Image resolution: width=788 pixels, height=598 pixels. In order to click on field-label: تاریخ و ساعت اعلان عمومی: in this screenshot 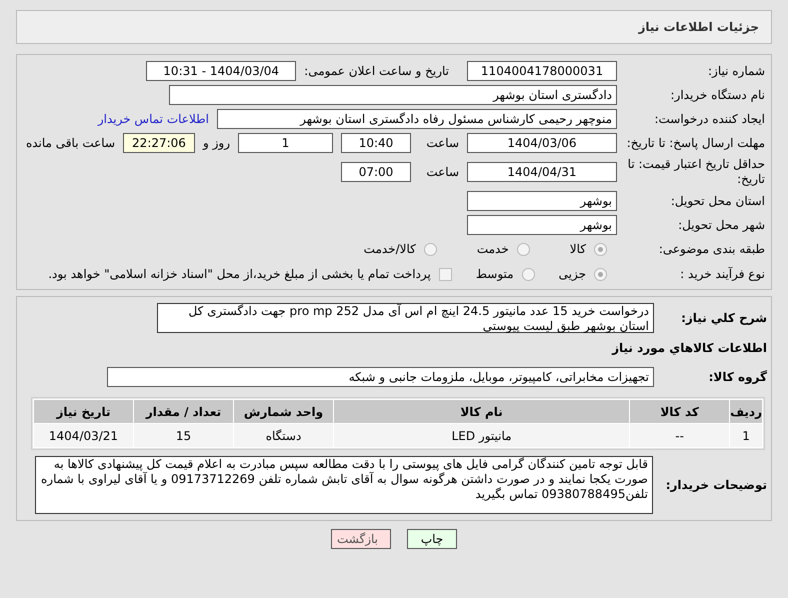, I will do `click(376, 71)`.